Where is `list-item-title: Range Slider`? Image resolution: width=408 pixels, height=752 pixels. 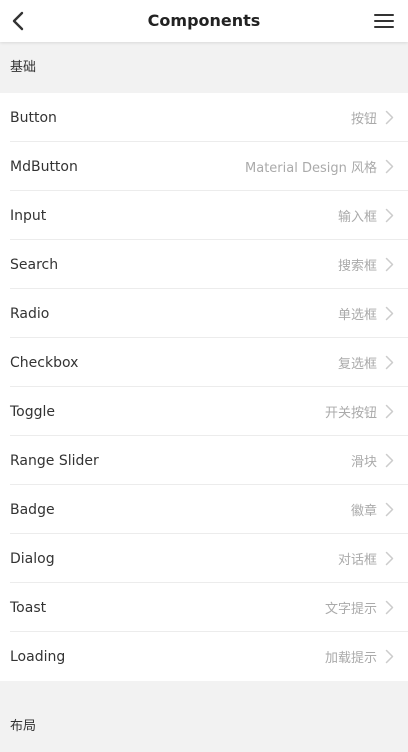
list-item-title: Range Slider is located at coordinates (54, 460).